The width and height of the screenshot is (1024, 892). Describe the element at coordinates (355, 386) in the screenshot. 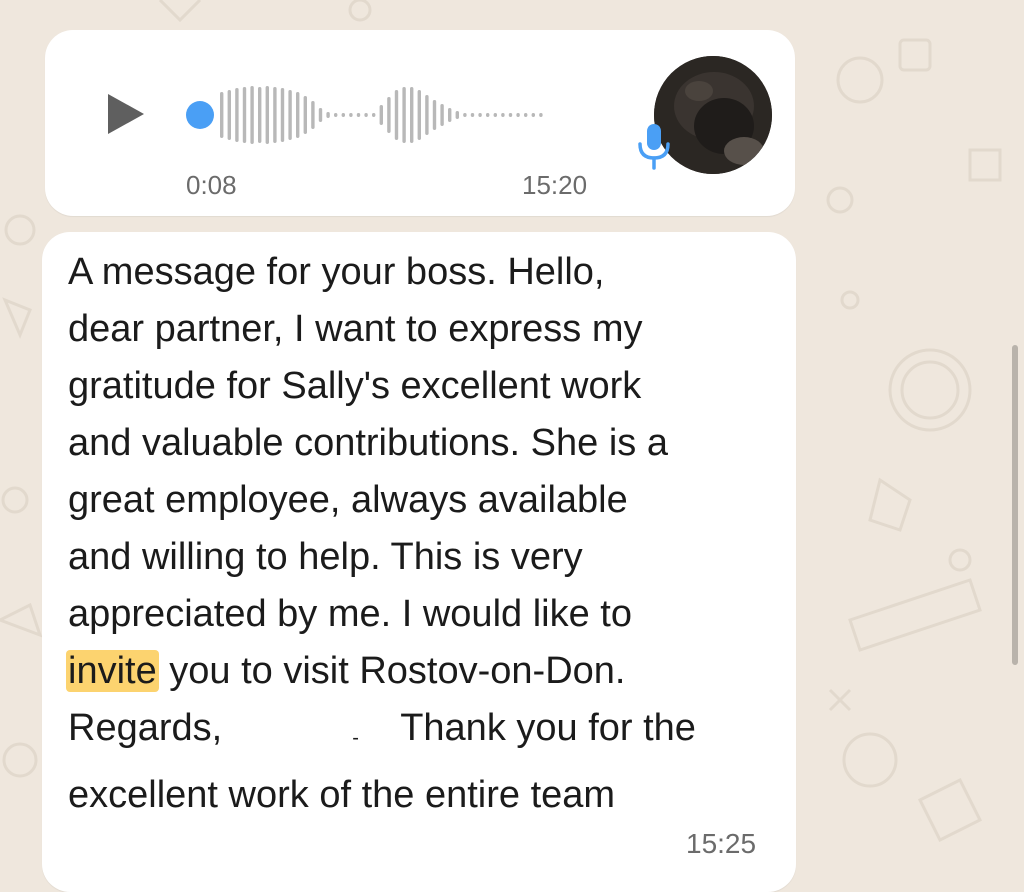

I see `message-line: gratitude for Sally's excellent work` at that location.